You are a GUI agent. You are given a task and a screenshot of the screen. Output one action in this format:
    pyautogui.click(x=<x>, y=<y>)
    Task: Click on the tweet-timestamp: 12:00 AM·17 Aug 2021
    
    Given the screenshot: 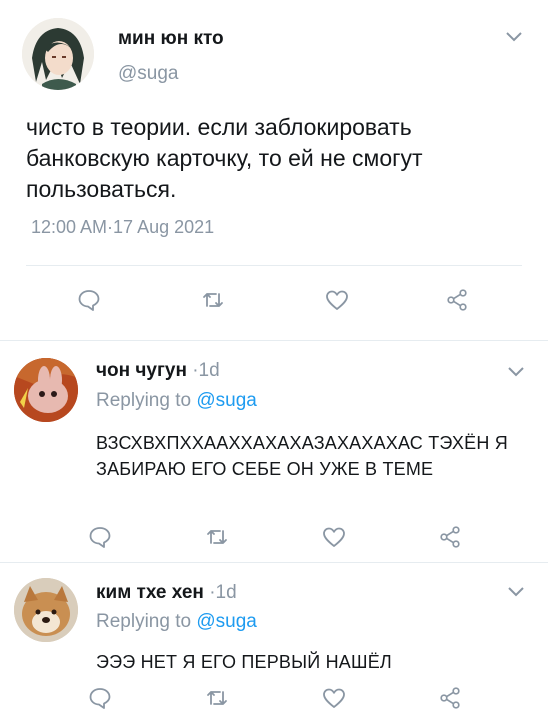 What is the action you would take?
    pyautogui.click(x=122, y=227)
    